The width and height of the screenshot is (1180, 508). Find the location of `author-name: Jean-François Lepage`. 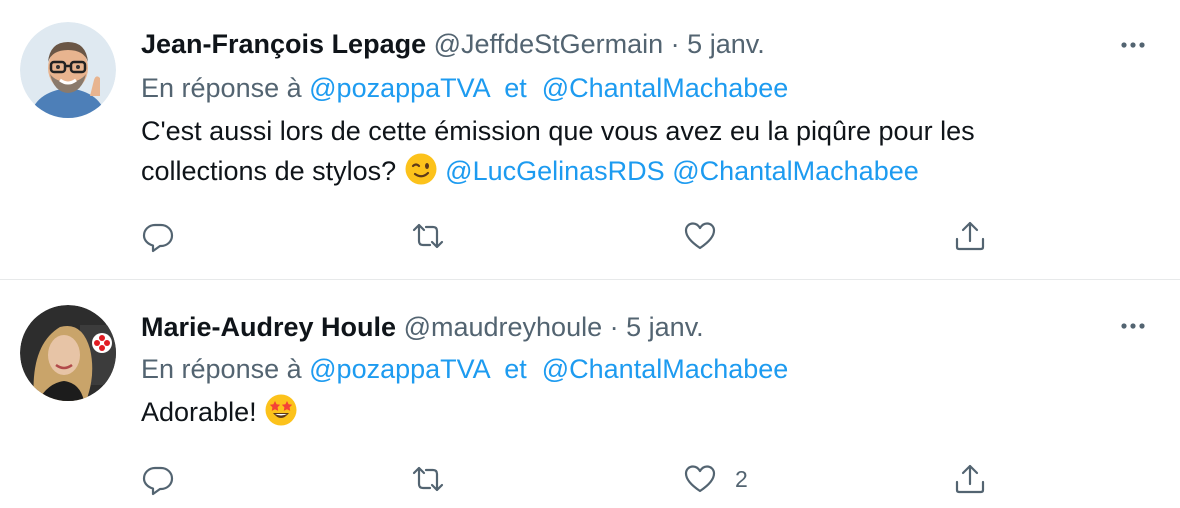

author-name: Jean-François Lepage is located at coordinates (283, 44).